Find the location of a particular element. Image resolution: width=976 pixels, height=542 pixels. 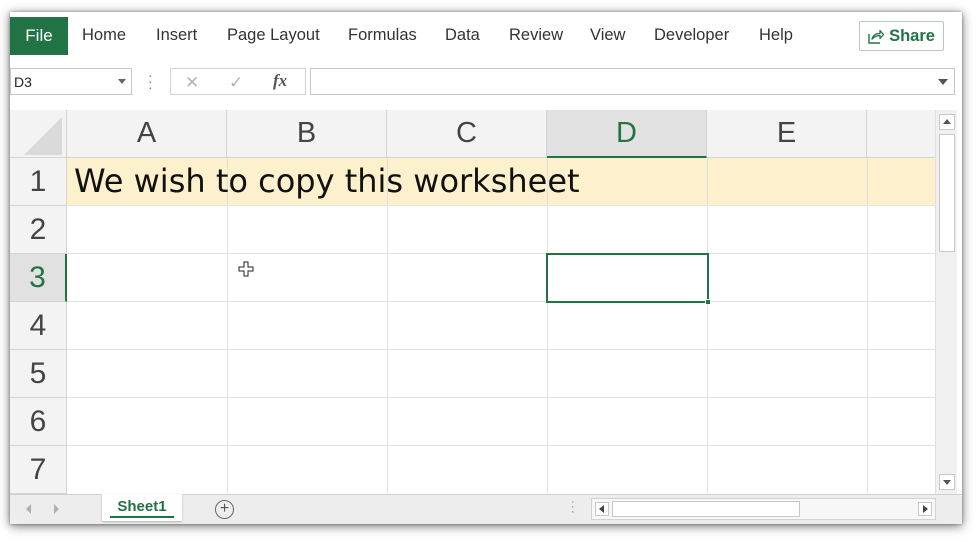

chevron-down-icon is located at coordinates (122, 81).